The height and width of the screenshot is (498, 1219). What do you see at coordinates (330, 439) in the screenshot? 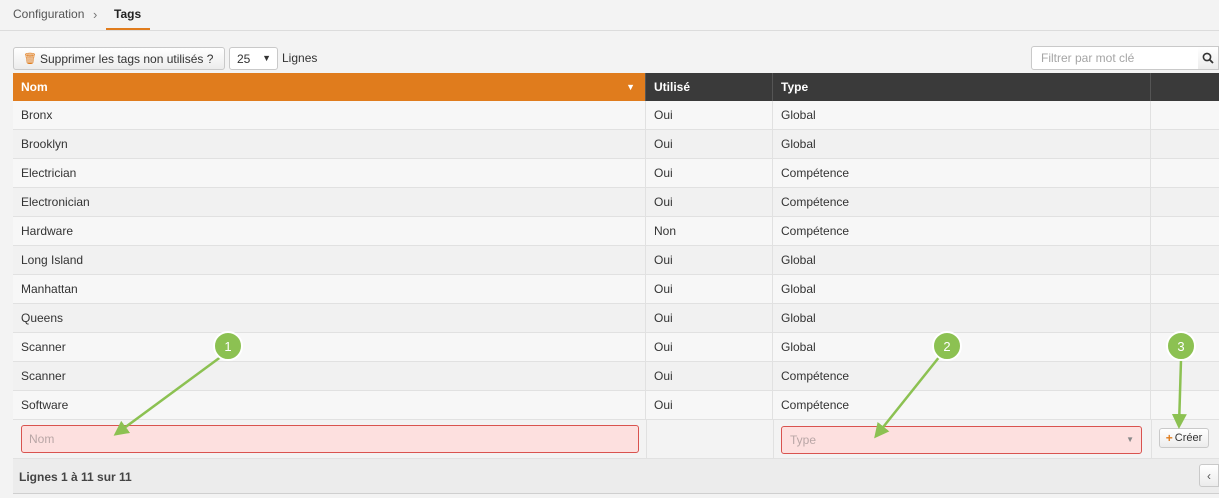
I see `new-tag-name-input` at bounding box center [330, 439].